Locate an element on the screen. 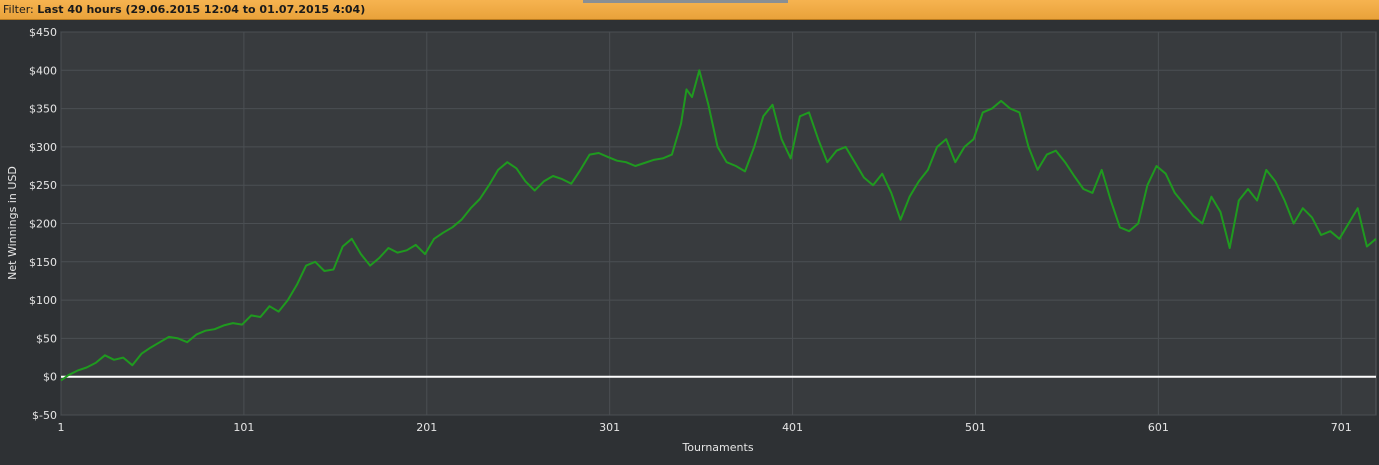  x-tick-label: 501 is located at coordinates (975, 427).